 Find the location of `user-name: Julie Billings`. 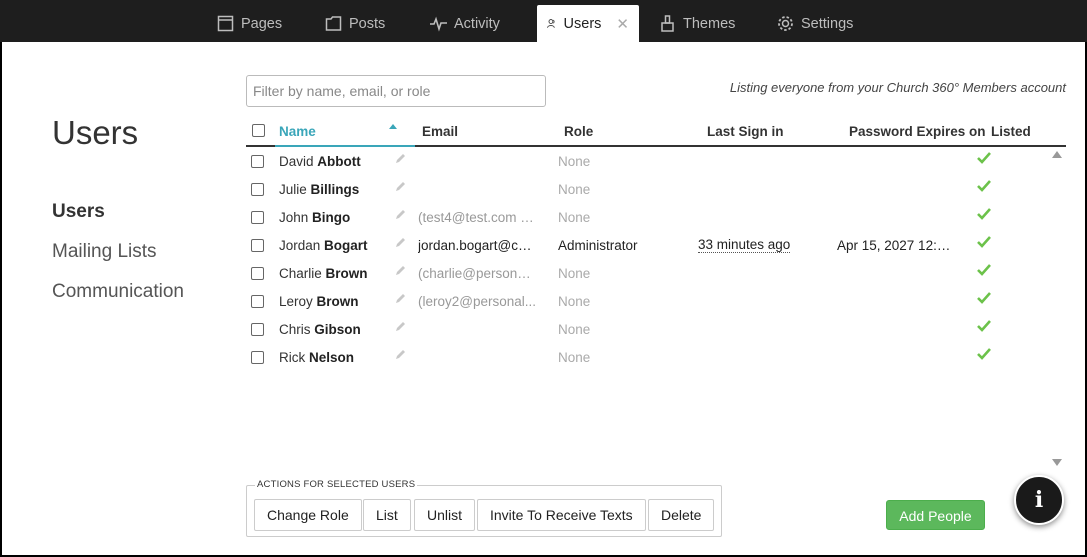

user-name: Julie Billings is located at coordinates (319, 189).